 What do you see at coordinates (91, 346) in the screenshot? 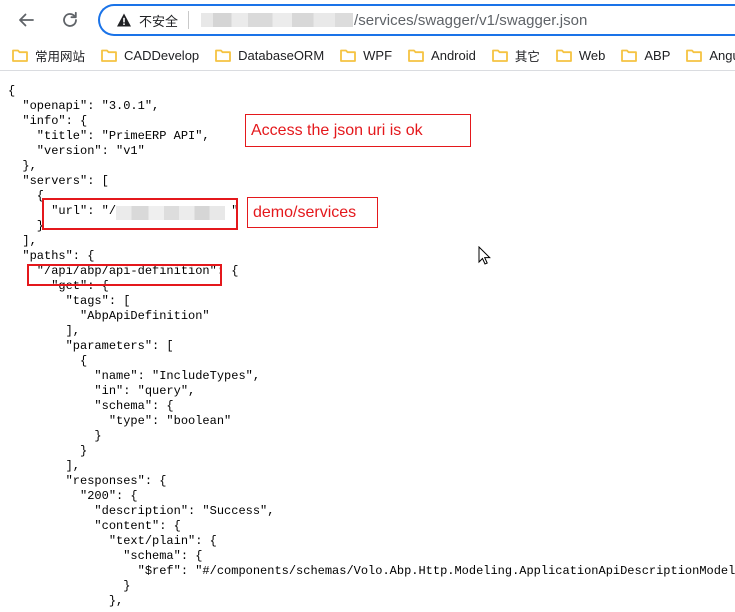
I see `json-line: "parameters": [` at bounding box center [91, 346].